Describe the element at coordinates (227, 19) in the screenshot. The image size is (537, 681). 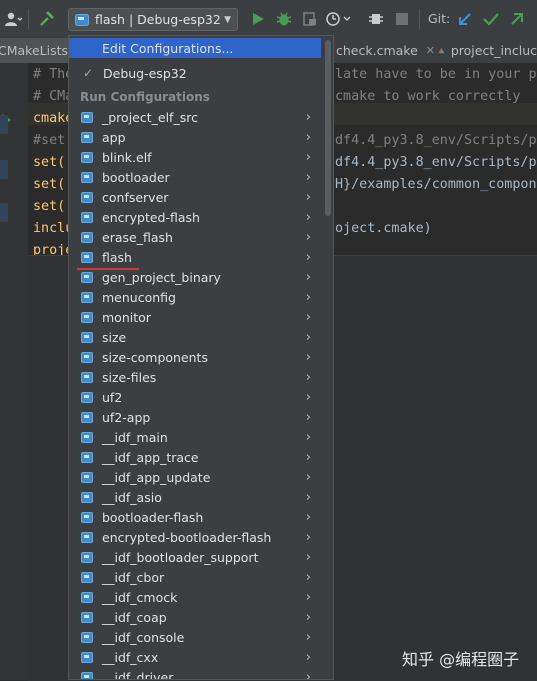
I see `chevron-down-icon: ▼` at that location.